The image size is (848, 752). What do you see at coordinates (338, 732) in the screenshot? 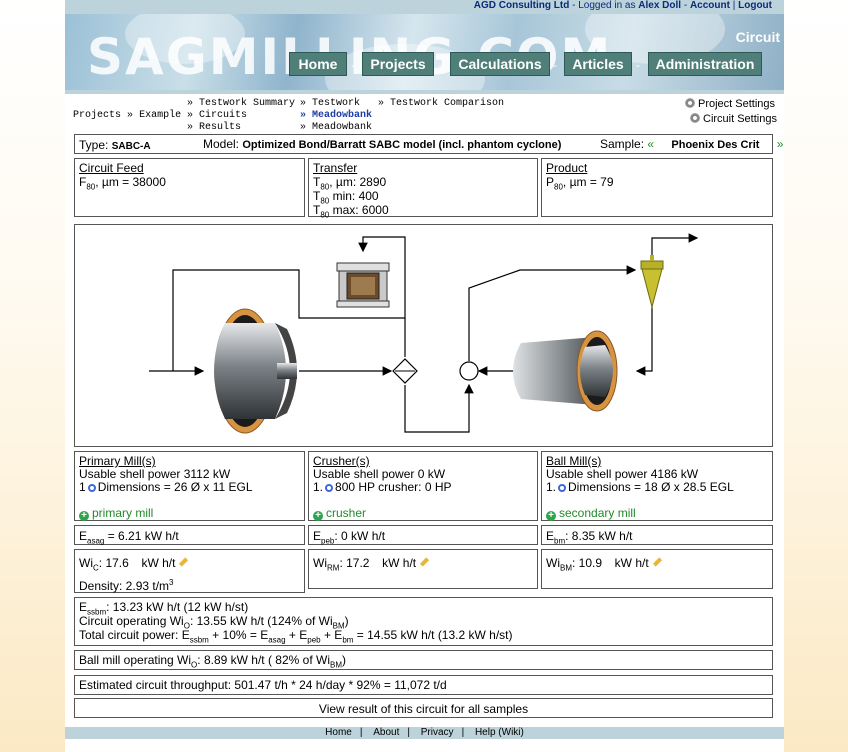
I see `footer-home-link: Home` at bounding box center [338, 732].